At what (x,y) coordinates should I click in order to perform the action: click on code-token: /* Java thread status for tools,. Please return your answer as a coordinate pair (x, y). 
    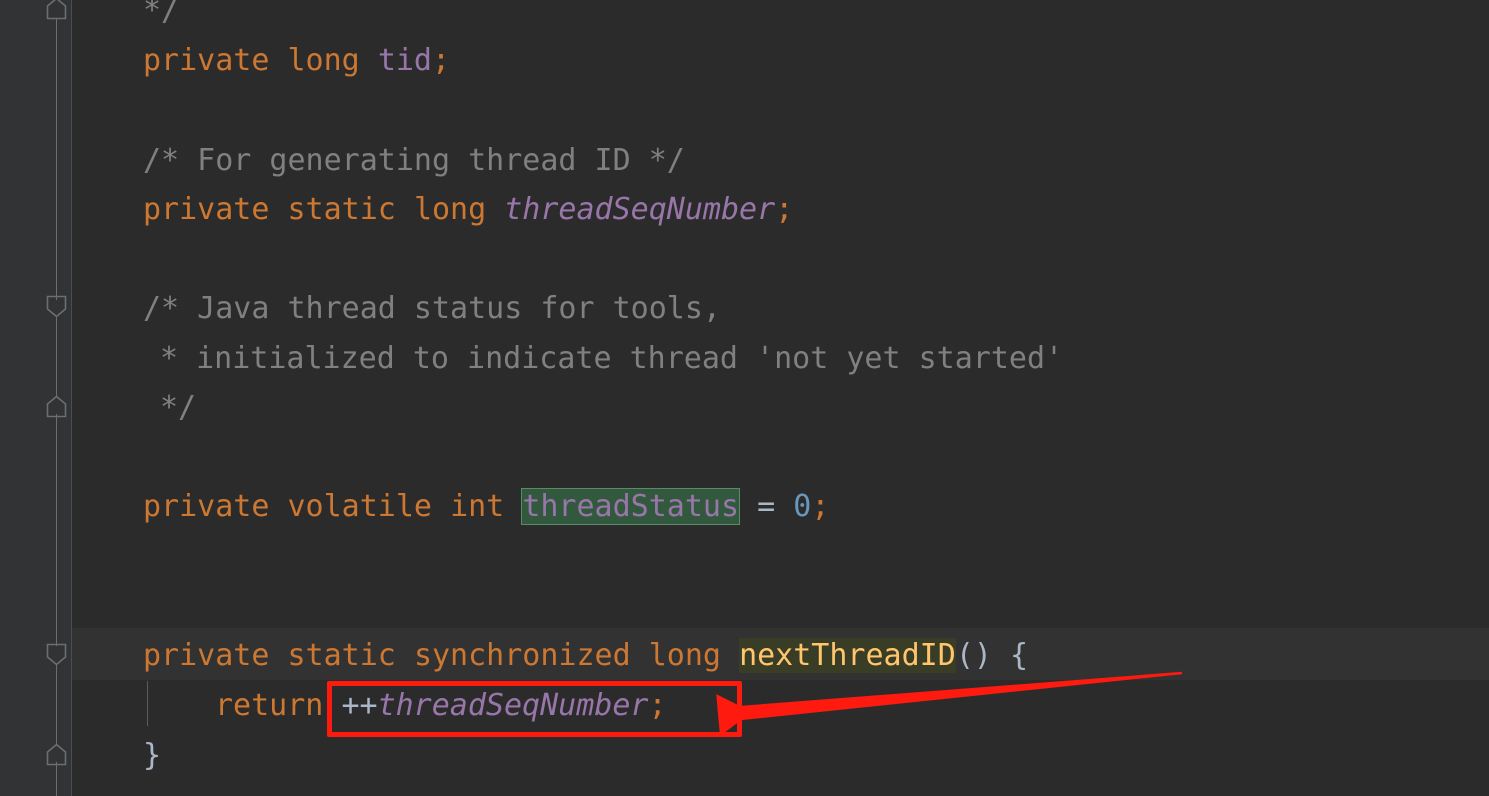
    Looking at the image, I should click on (432, 308).